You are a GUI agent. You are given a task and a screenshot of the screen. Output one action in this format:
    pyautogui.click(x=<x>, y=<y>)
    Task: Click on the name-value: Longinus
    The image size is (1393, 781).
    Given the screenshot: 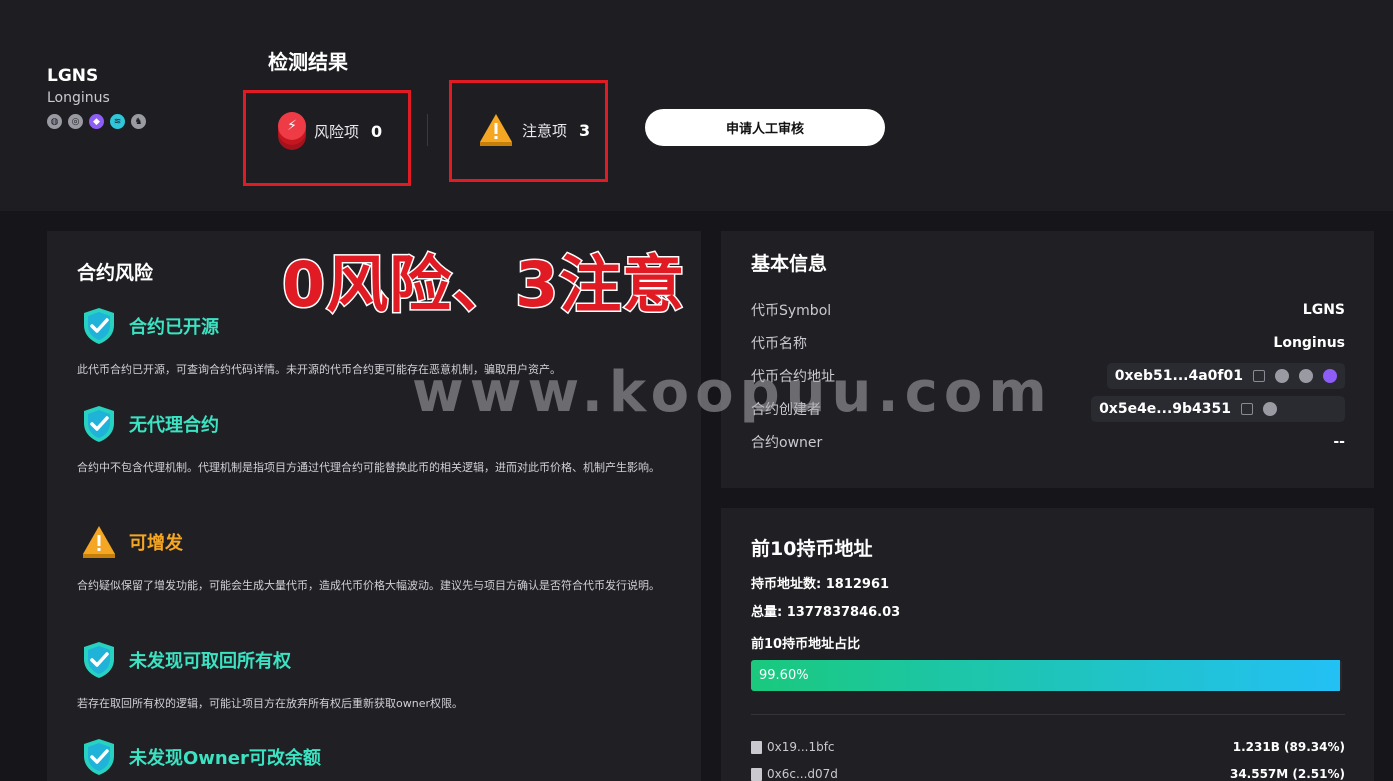 What is the action you would take?
    pyautogui.click(x=1309, y=343)
    